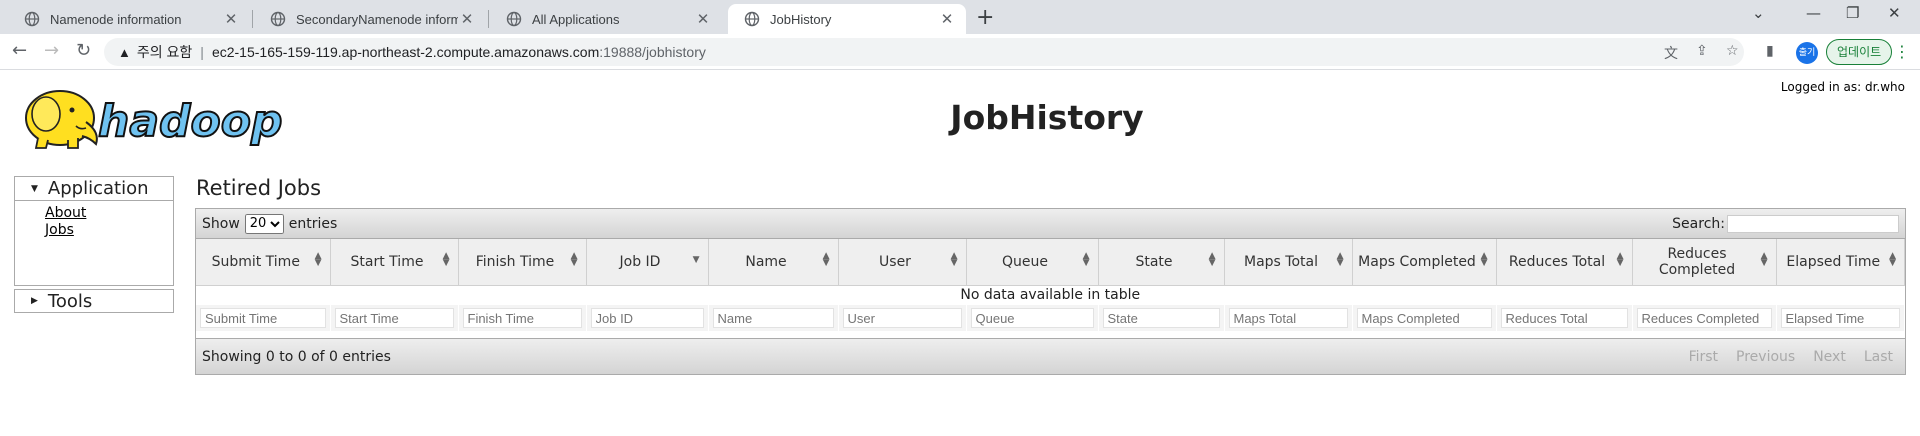  I want to click on close-window-icon: ✕, so click(1894, 13).